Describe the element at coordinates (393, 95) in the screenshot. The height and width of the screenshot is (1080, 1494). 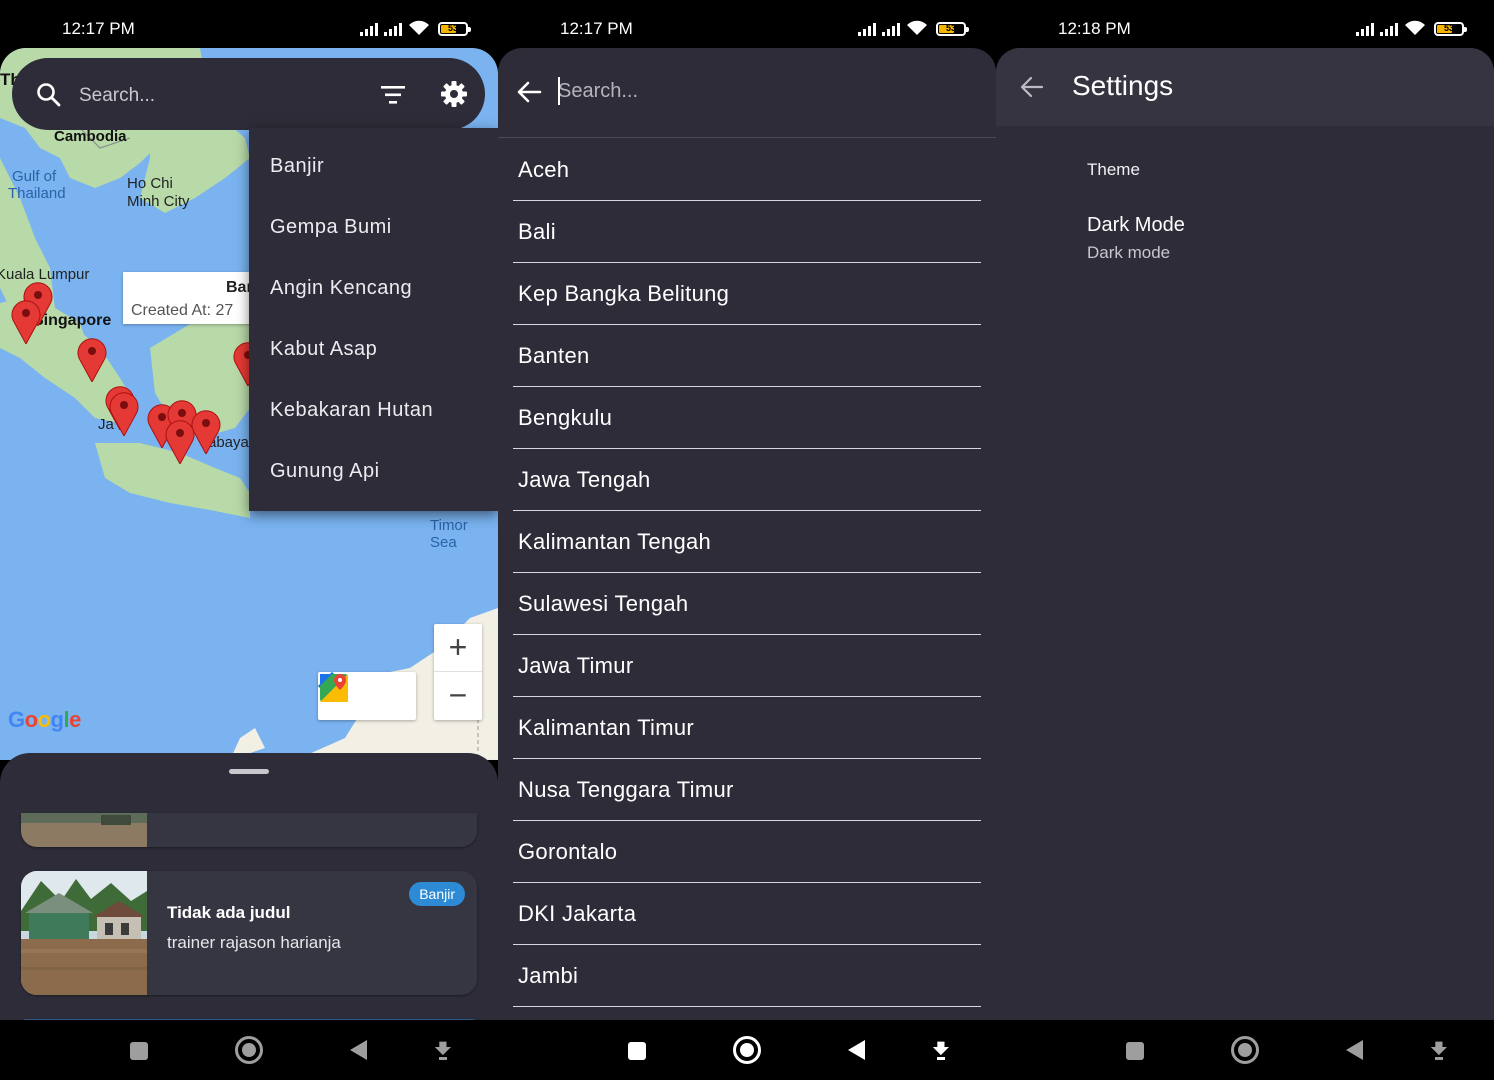
I see `filter-icon` at that location.